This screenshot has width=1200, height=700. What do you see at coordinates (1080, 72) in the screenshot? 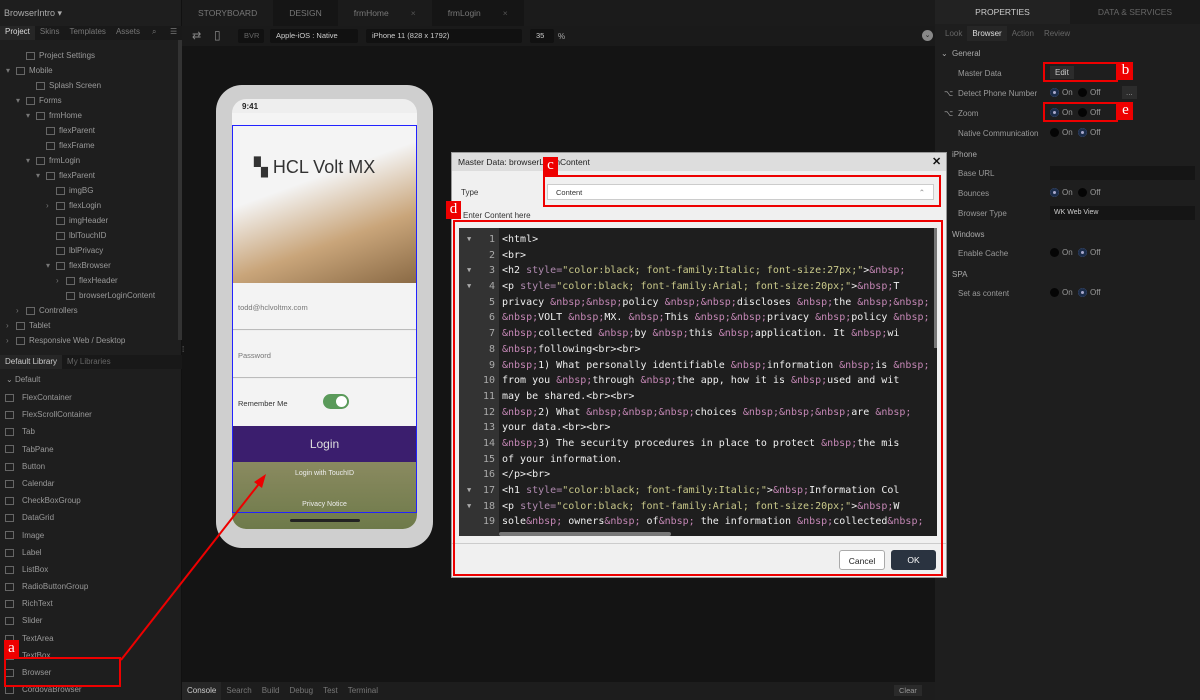
I see `annotation-box-b` at bounding box center [1080, 72].